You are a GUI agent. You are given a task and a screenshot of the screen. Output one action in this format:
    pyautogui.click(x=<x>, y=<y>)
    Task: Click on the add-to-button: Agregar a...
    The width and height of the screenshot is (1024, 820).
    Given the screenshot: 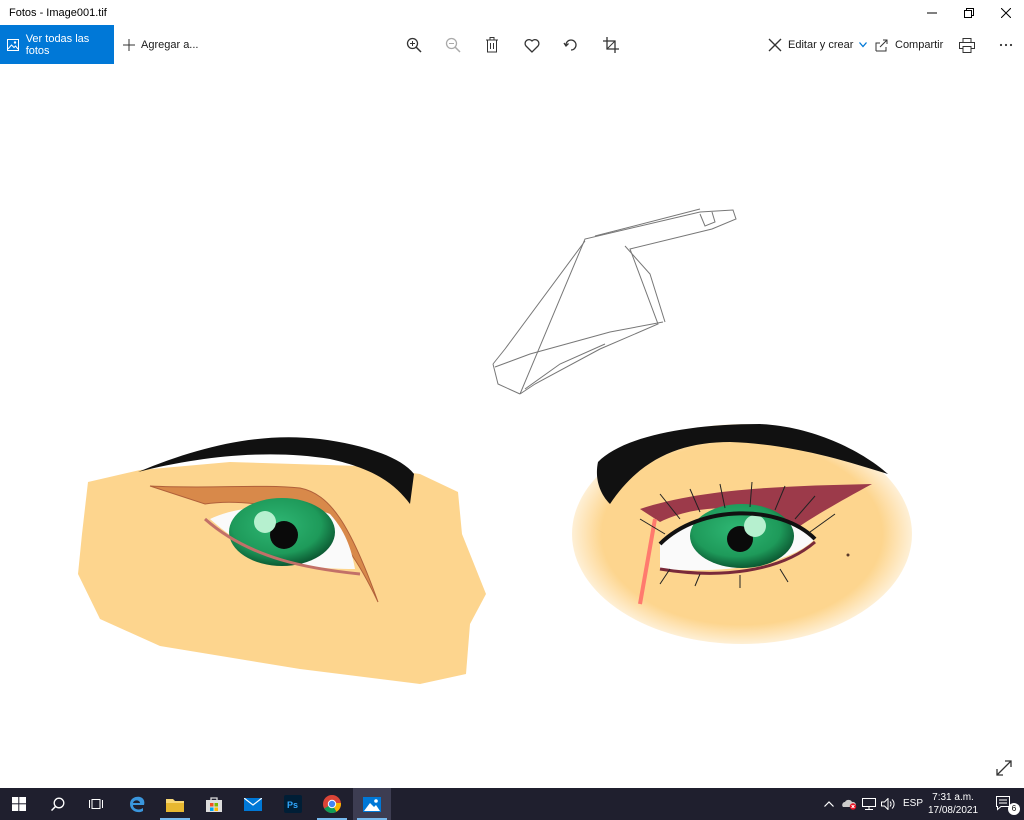 What is the action you would take?
    pyautogui.click(x=160, y=44)
    